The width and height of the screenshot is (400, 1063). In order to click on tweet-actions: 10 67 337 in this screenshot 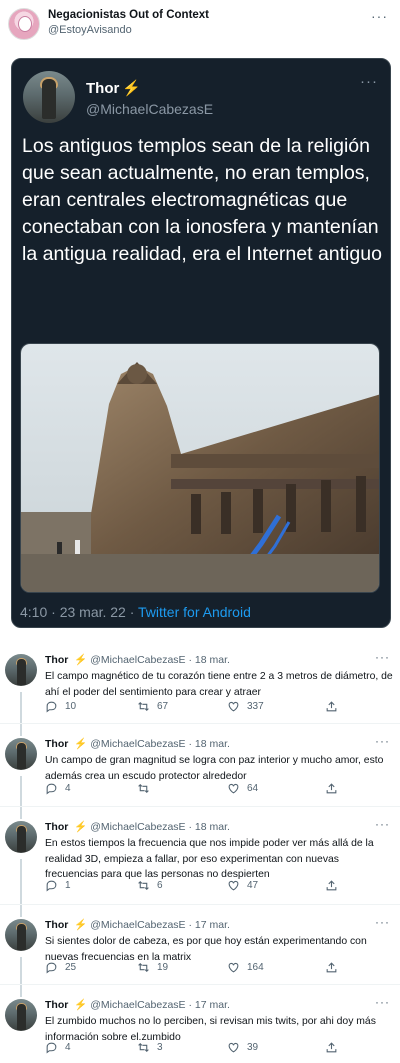, I will do `click(195, 708)`.